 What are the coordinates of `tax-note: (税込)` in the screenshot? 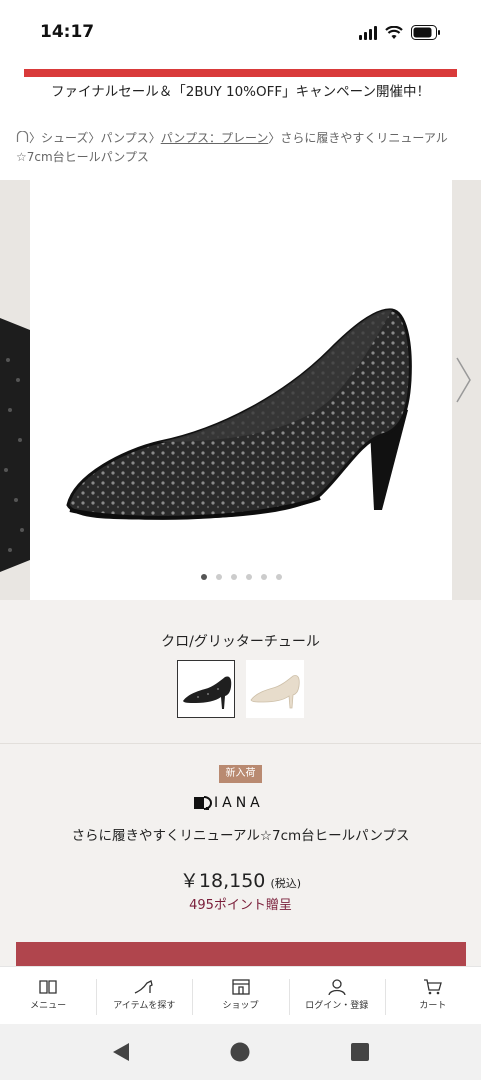 It's located at (286, 883).